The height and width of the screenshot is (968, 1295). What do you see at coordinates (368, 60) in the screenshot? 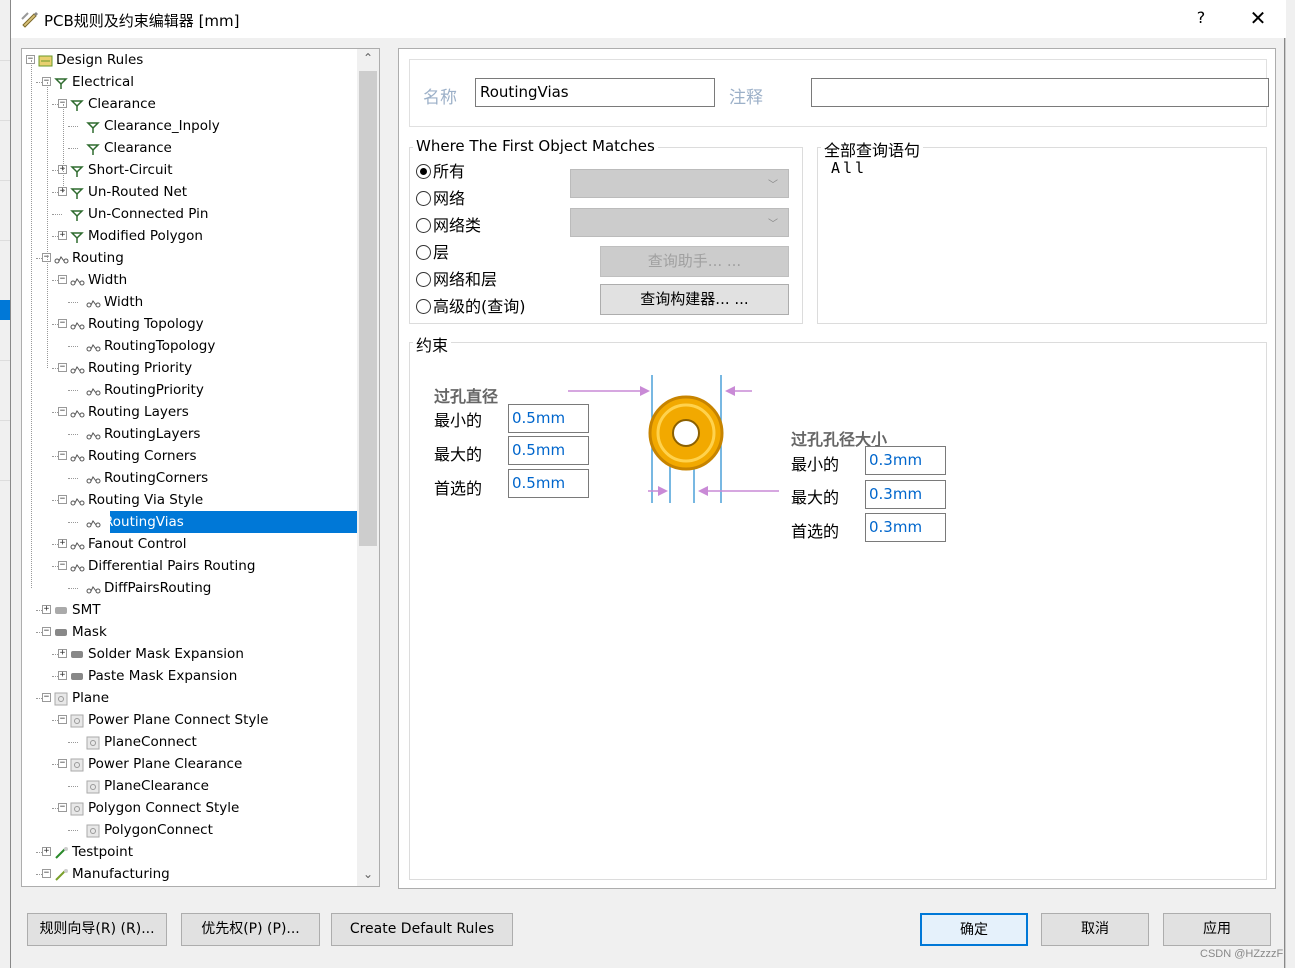
I see `scroll-up-icon: ⌃` at bounding box center [368, 60].